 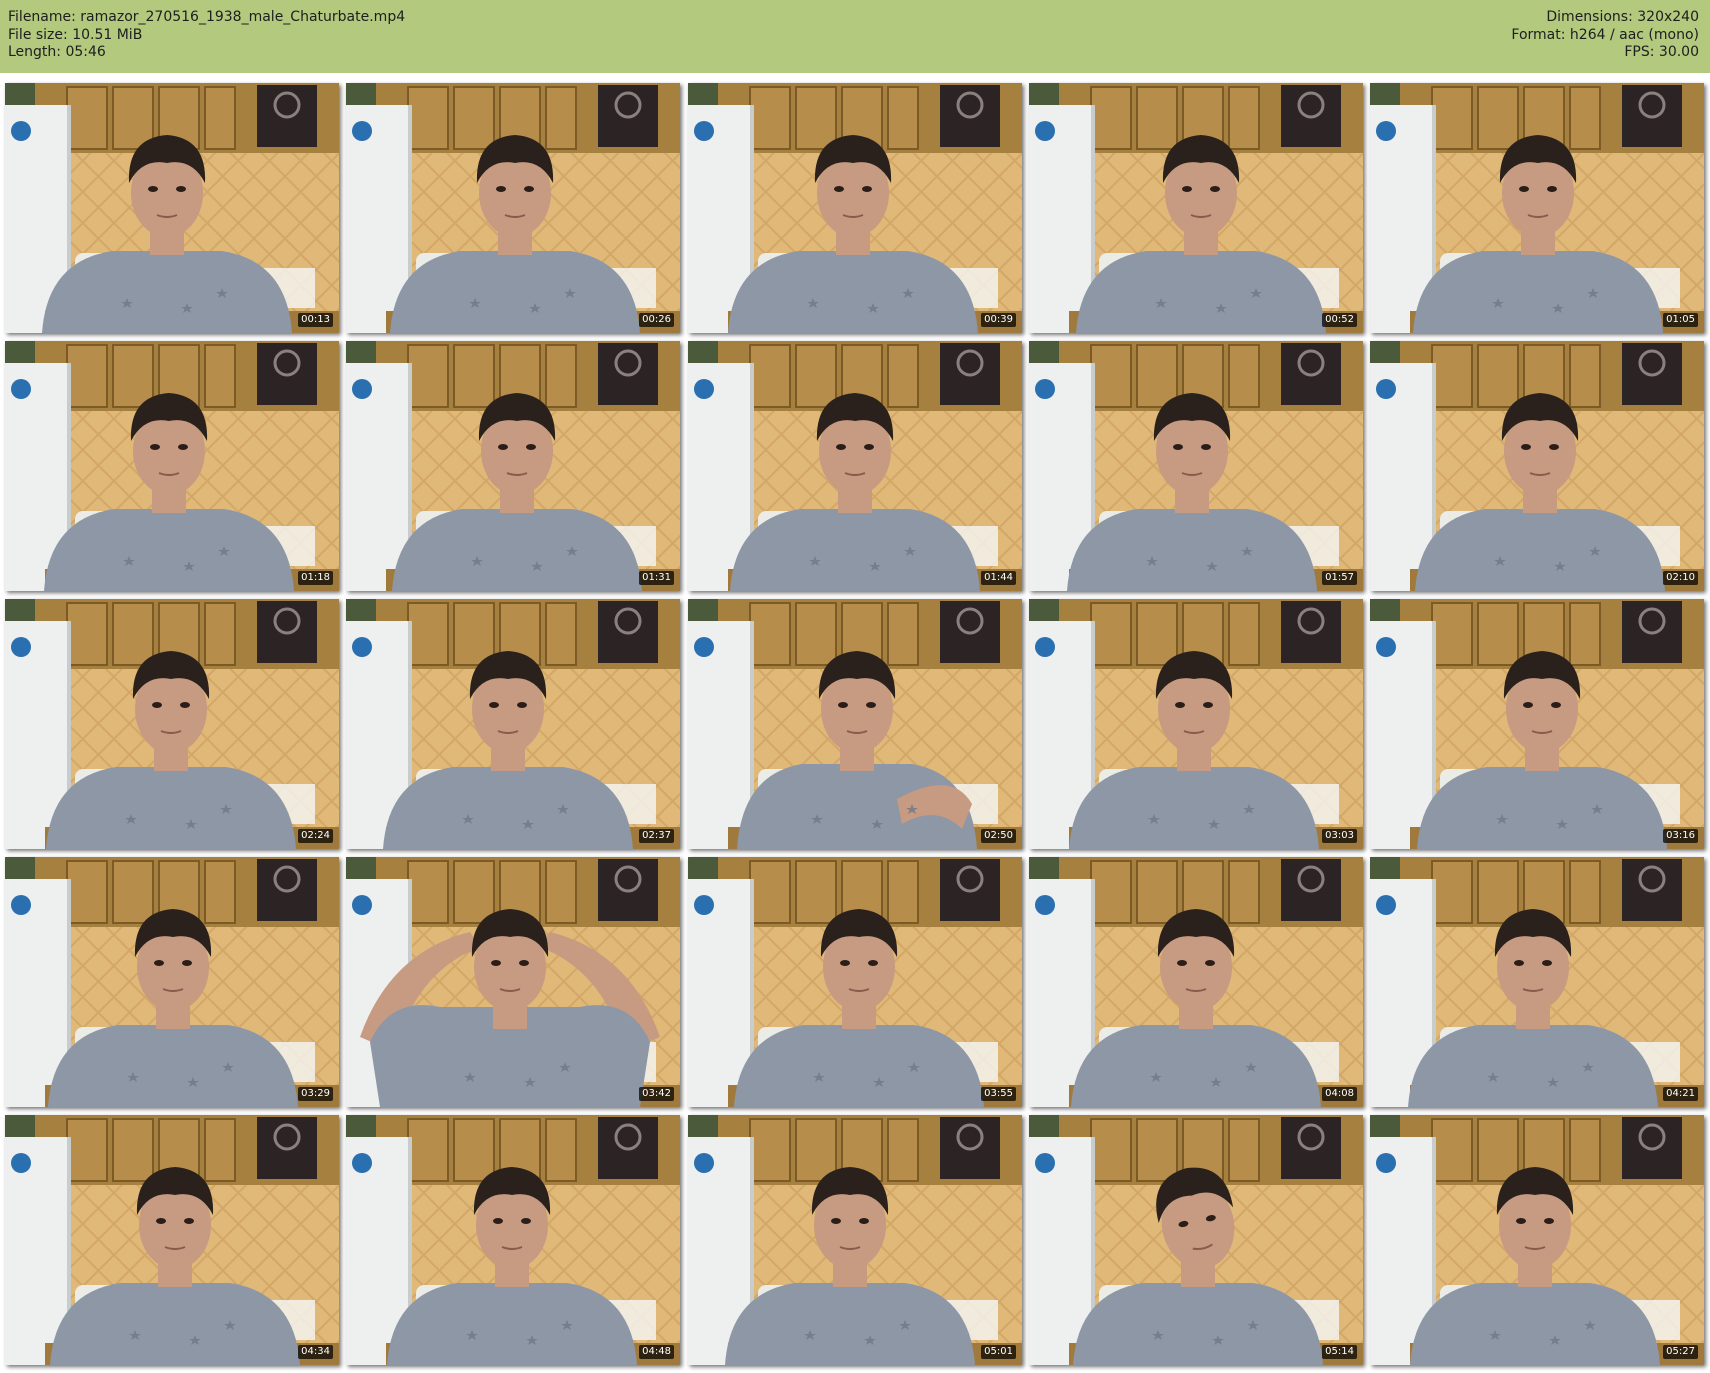 I want to click on video-thumbnail: 00:39, so click(x=855, y=208).